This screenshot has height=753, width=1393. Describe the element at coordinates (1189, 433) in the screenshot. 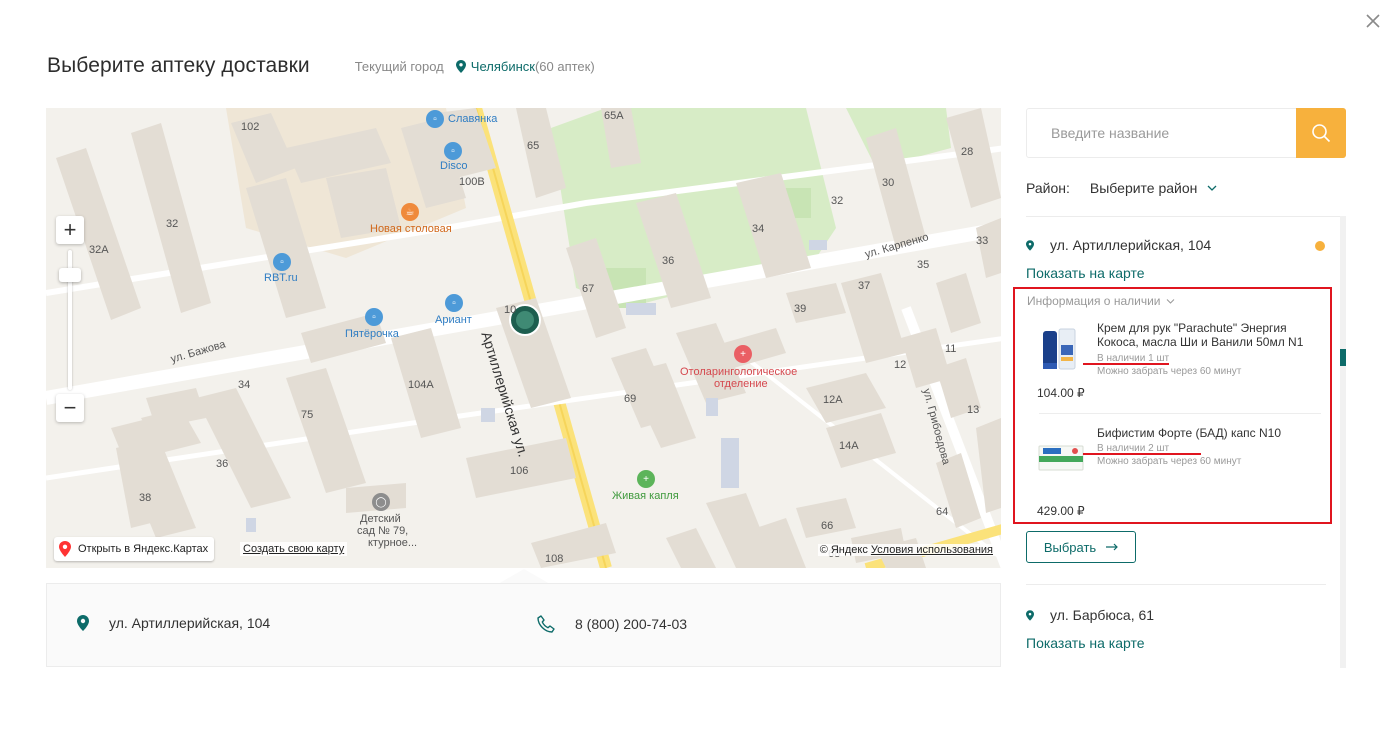

I see `product-name: Бифистим Форте (БАД) капс N10` at that location.